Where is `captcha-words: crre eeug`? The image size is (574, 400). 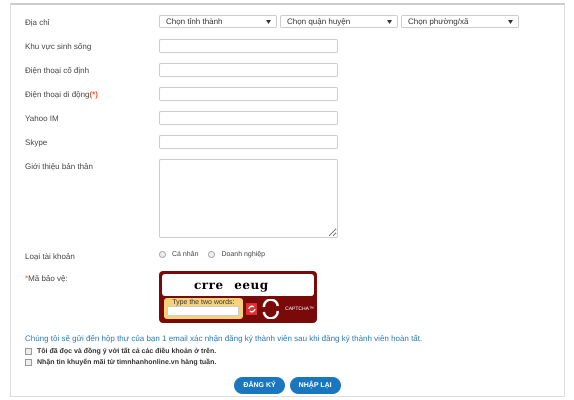 captcha-words: crre eeug is located at coordinates (238, 285).